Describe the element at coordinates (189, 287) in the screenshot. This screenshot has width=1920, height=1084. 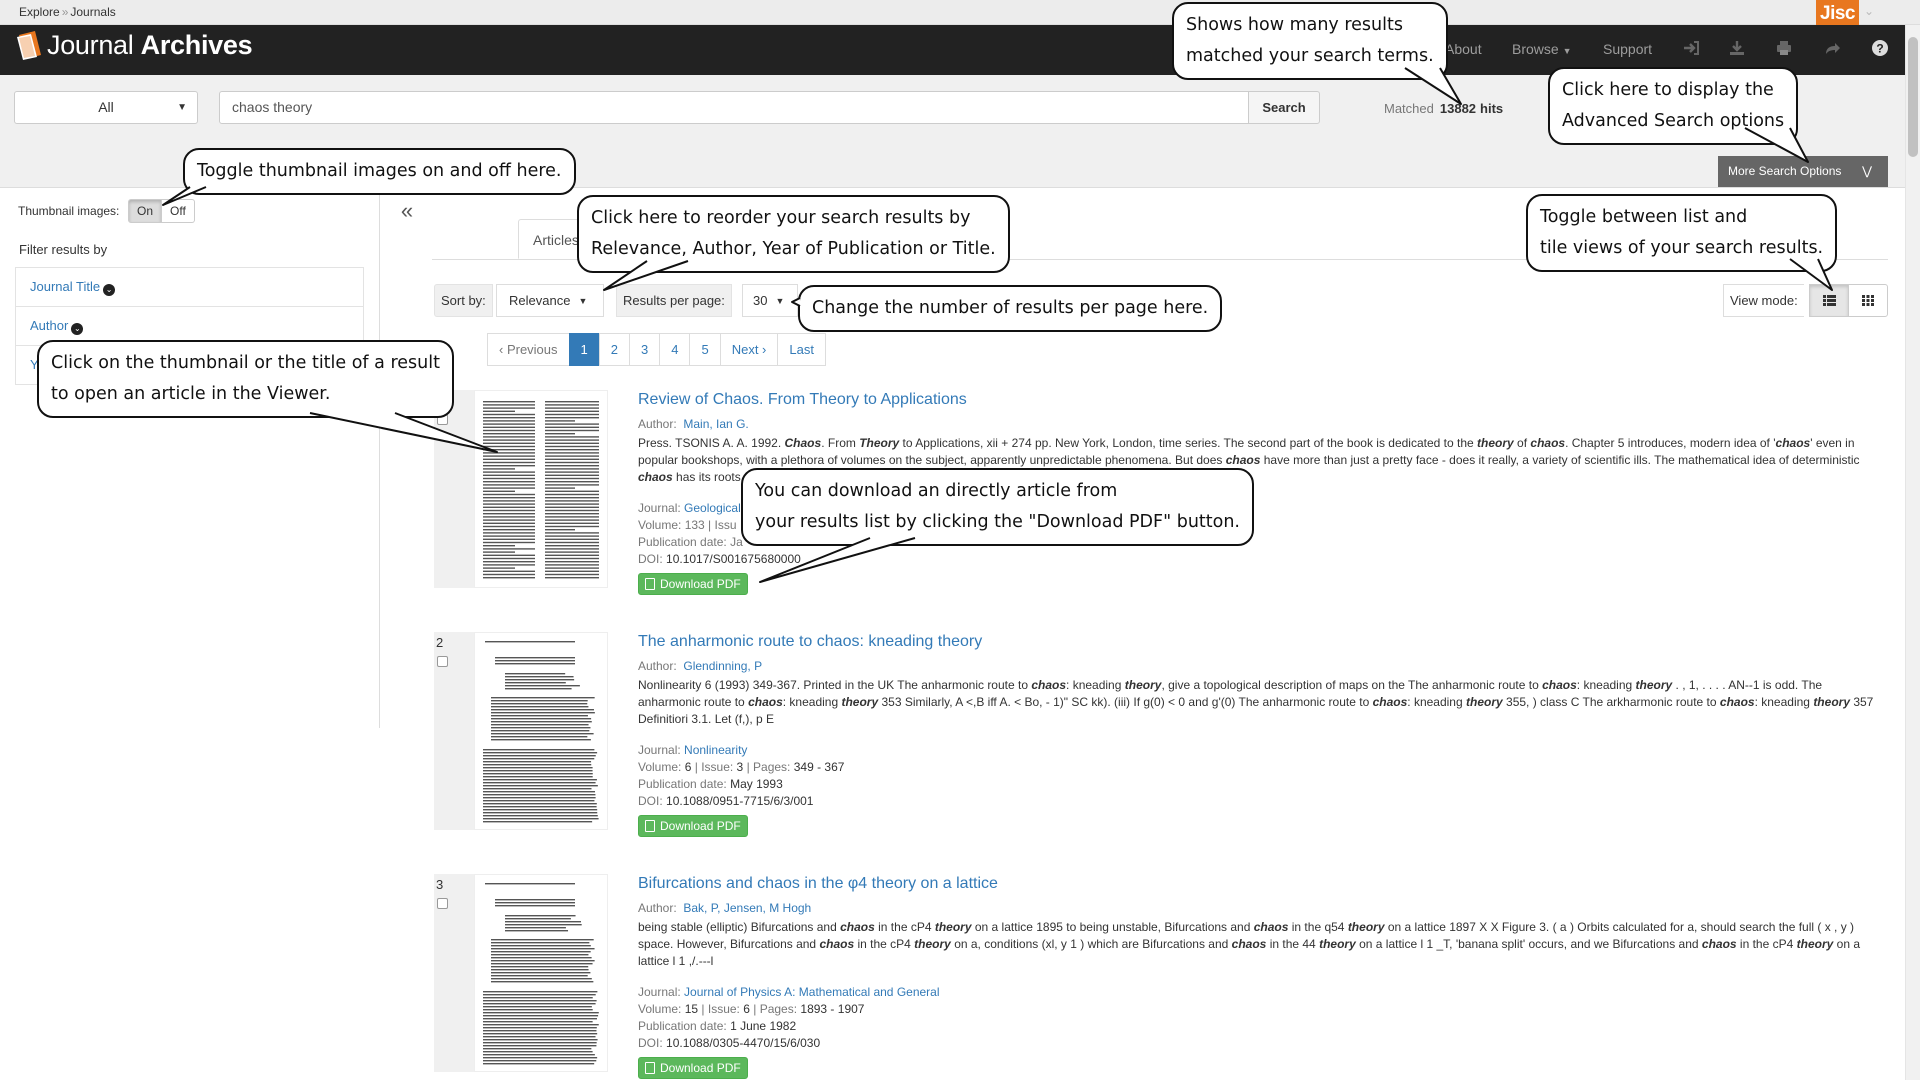
I see `facet-journal-title: Journal Title ⌄` at that location.